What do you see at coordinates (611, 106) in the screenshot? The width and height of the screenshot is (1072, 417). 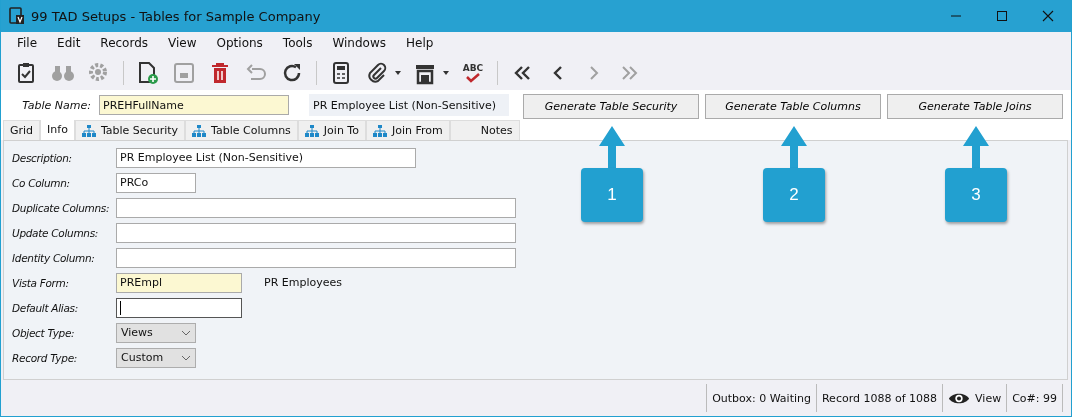 I see `generate-button: Generate Table Security` at bounding box center [611, 106].